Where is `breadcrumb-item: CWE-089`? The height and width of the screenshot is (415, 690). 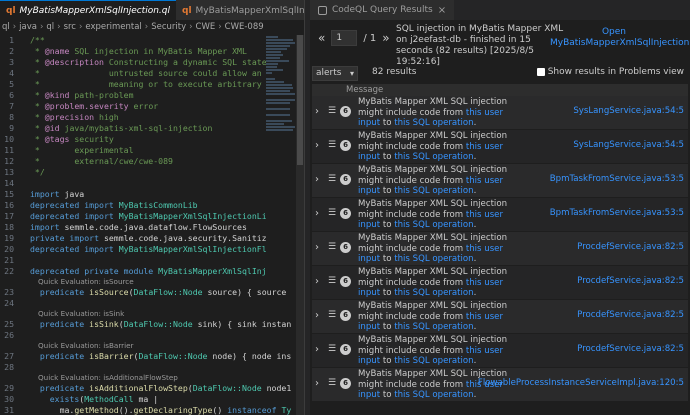 breadcrumb-item: CWE-089 is located at coordinates (244, 27).